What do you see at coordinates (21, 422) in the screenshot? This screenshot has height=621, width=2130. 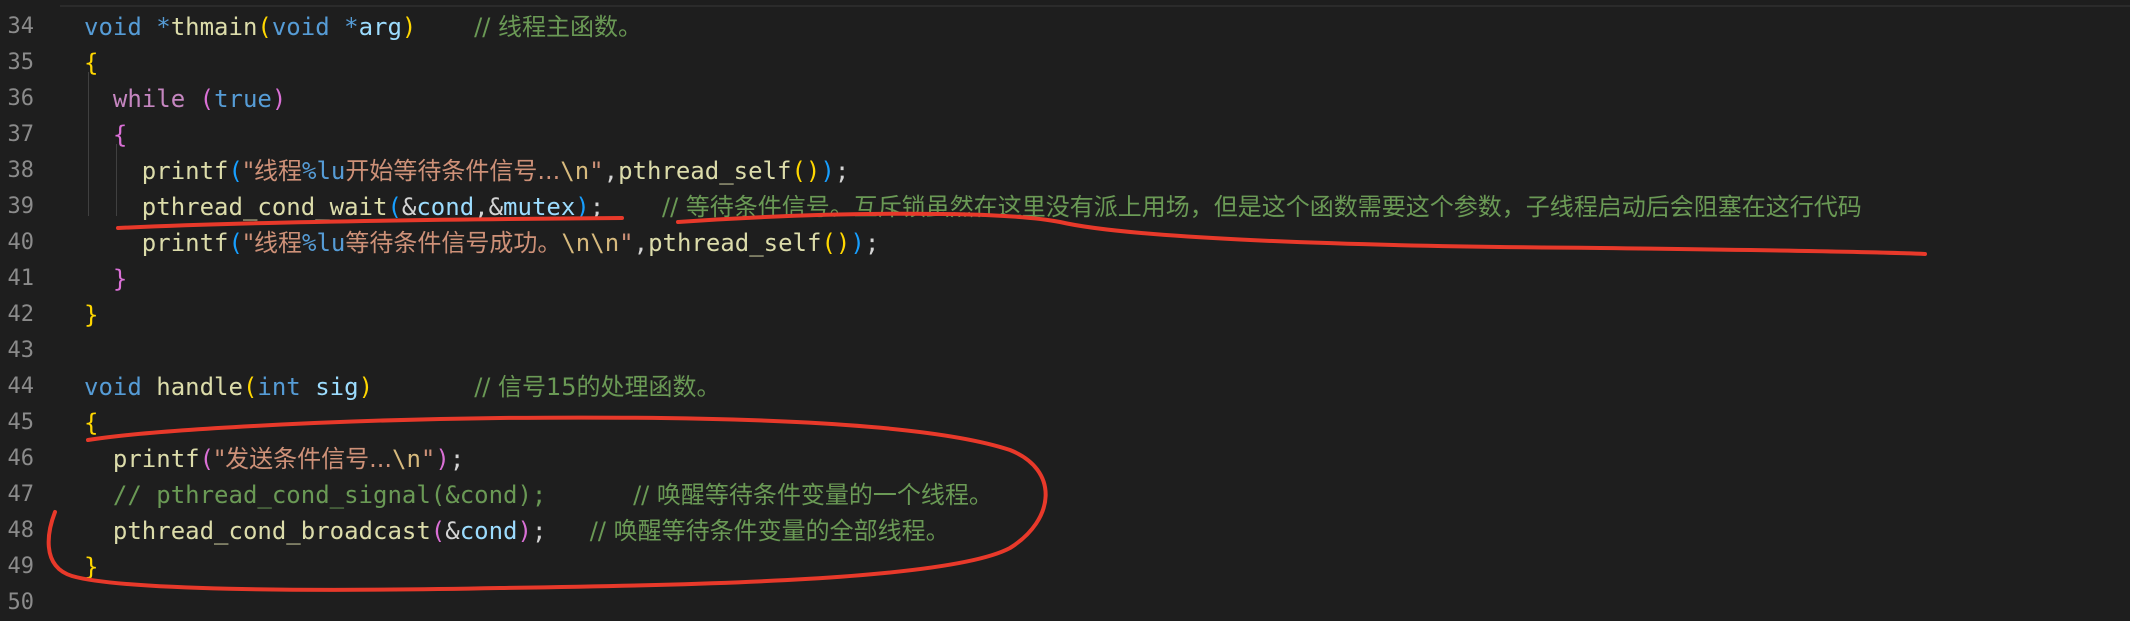 I see `line-number: 45` at bounding box center [21, 422].